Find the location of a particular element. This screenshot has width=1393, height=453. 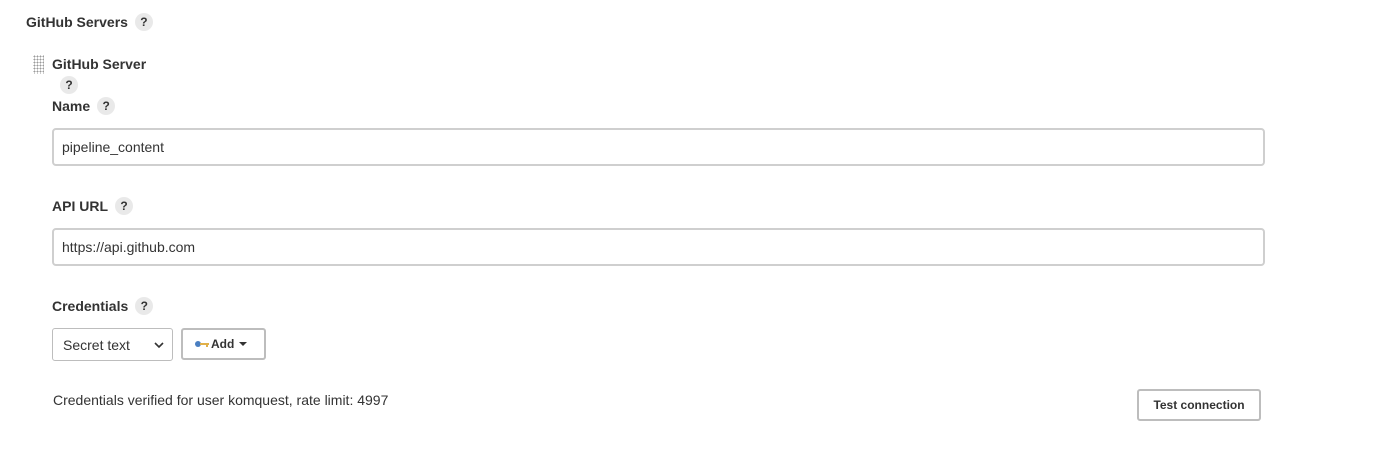

add-button-label: Add is located at coordinates (223, 344).